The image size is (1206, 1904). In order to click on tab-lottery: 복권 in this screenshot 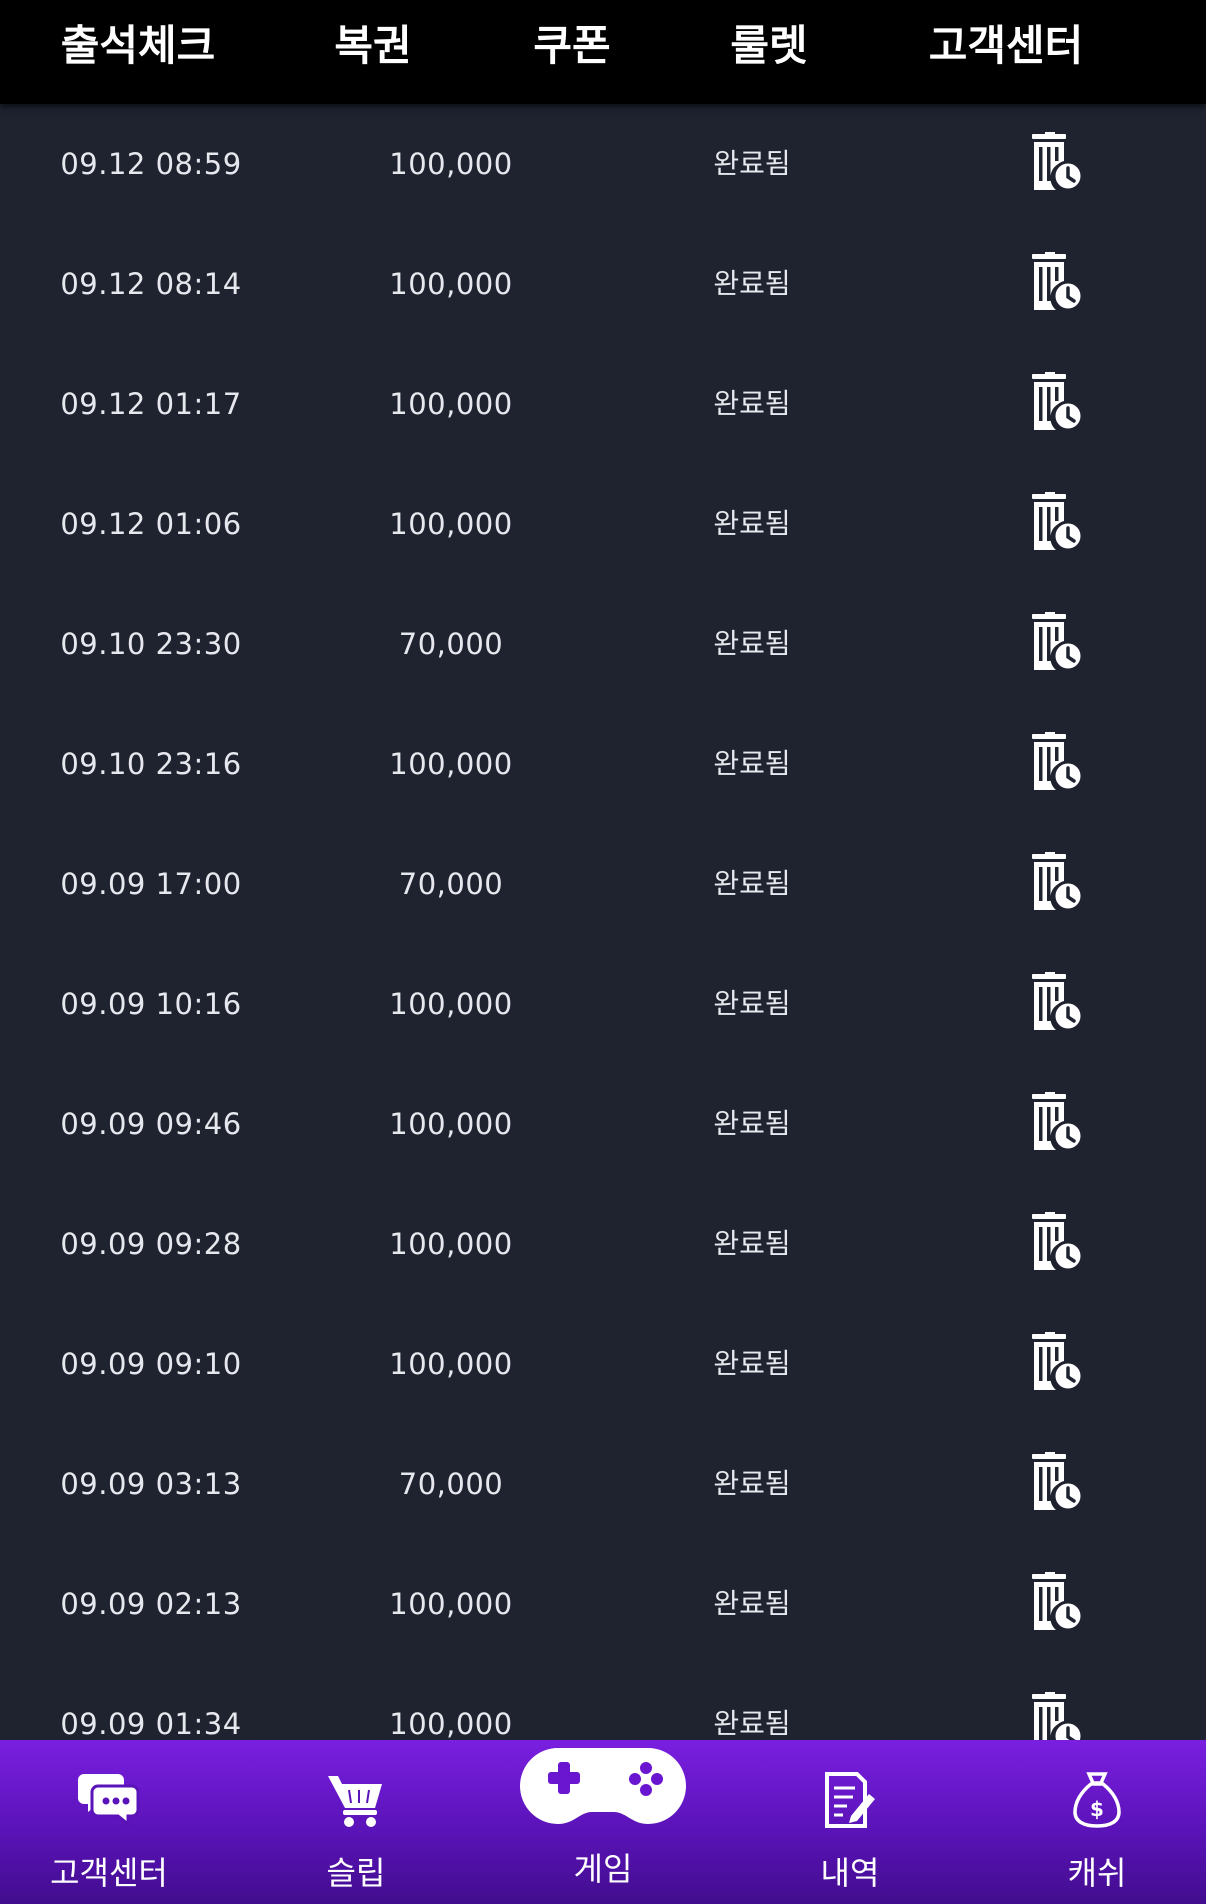, I will do `click(372, 46)`.